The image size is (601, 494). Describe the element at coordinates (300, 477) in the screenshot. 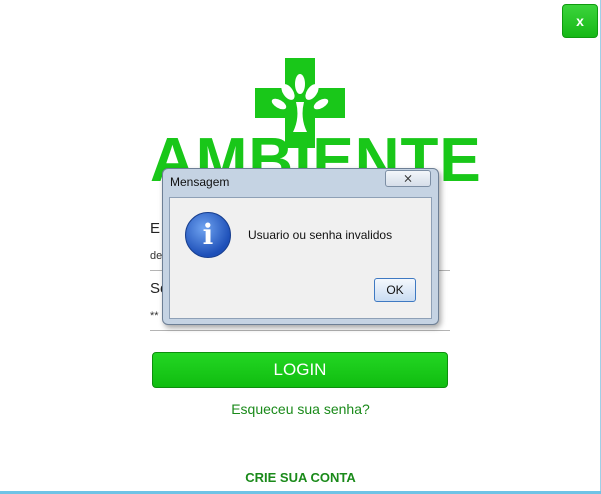

I see `create-account-link: CRIE SUA CONTA` at that location.